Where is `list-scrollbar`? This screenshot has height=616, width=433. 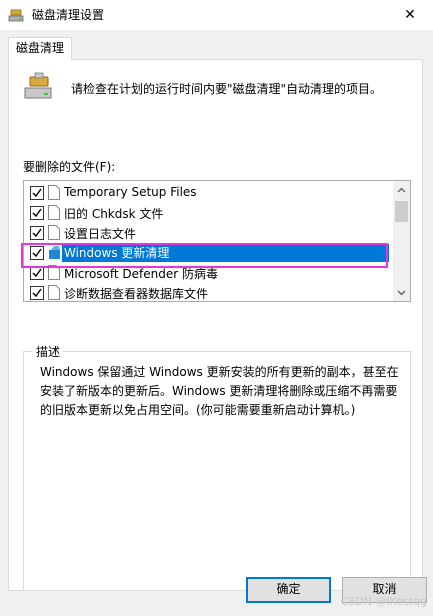 list-scrollbar is located at coordinates (401, 241).